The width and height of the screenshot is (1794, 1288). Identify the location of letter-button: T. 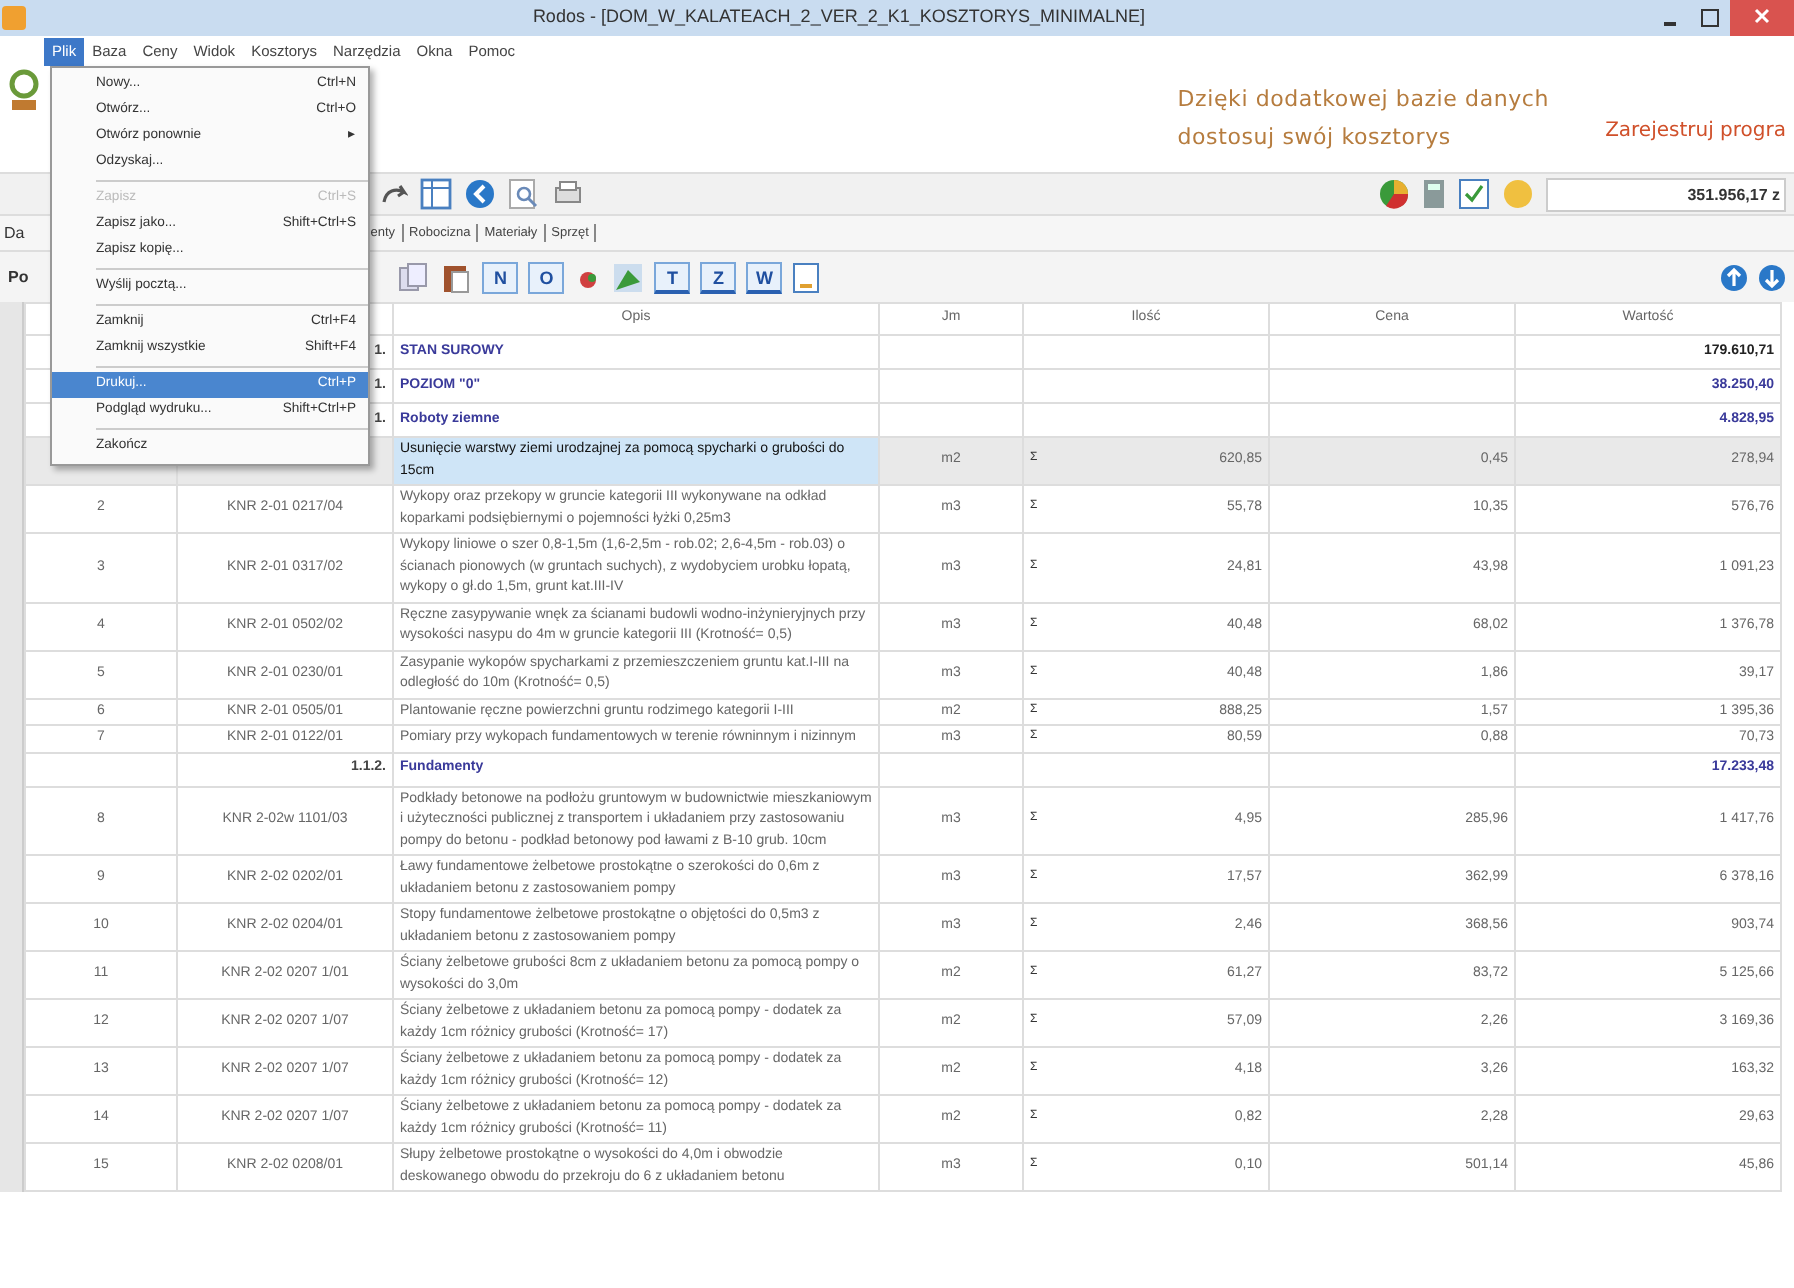
(672, 277).